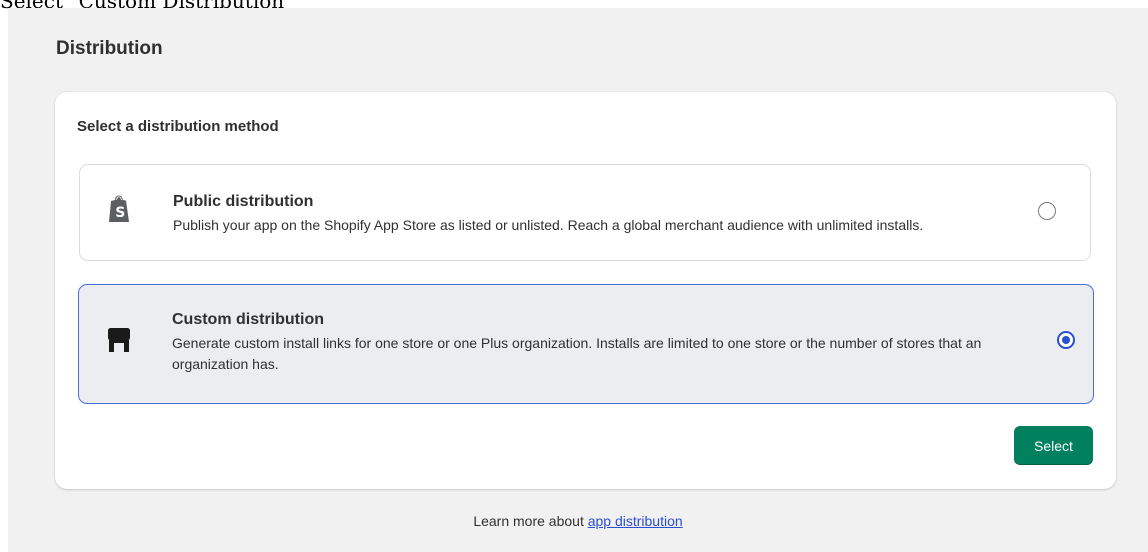  Describe the element at coordinates (530, 521) in the screenshot. I see `footer-prefix: Learn more about` at that location.